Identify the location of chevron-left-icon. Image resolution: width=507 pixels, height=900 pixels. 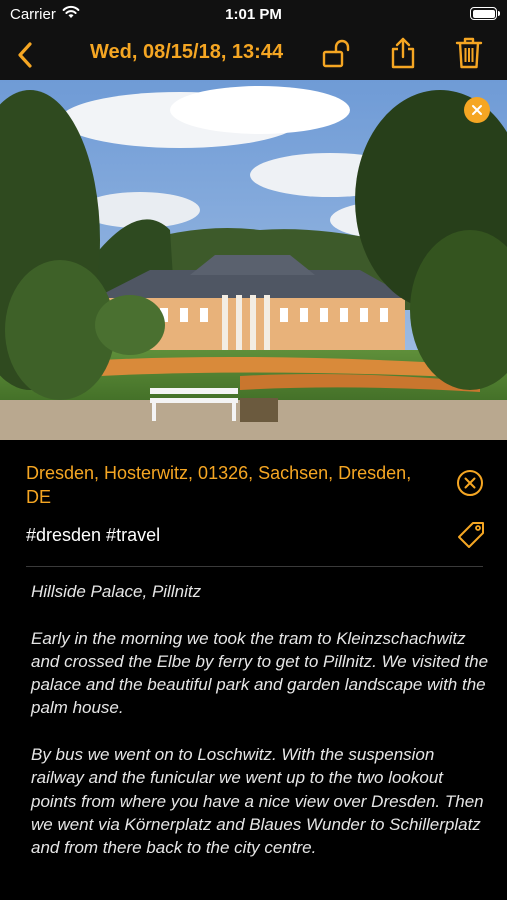
(25, 55).